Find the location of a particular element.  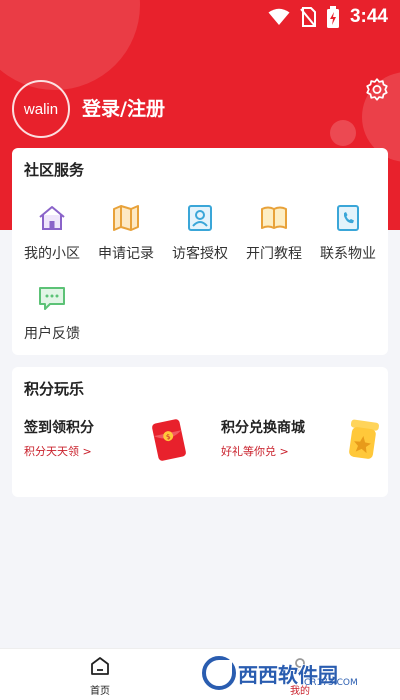

watermark-logo-icon is located at coordinates (219, 673).